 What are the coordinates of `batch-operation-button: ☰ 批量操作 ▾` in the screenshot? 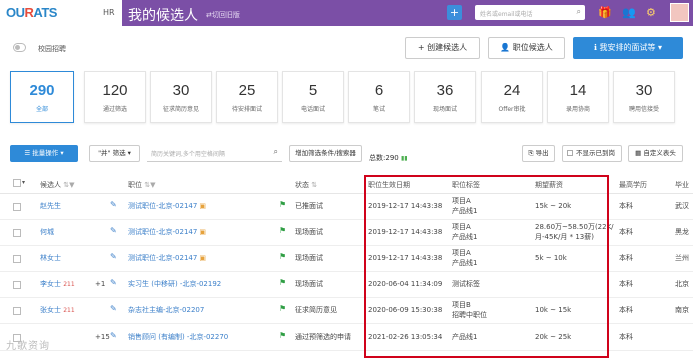 It's located at (44, 153).